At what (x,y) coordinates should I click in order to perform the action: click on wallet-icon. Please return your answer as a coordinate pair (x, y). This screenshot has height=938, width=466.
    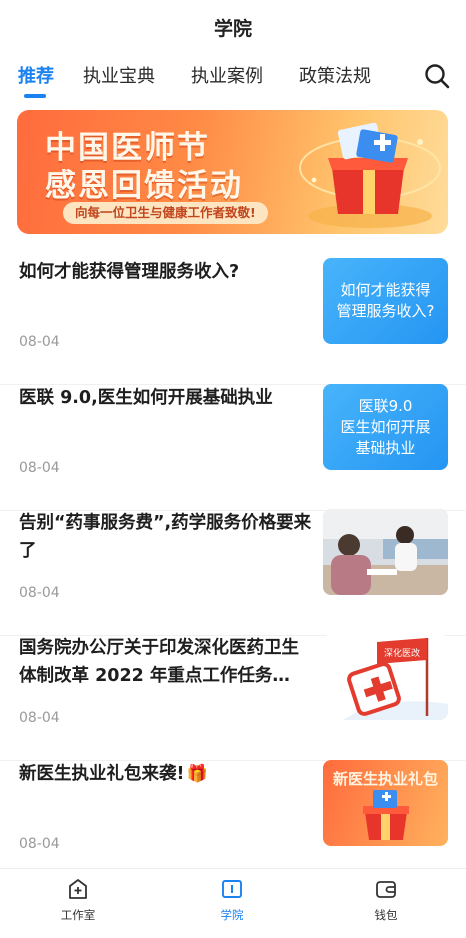
    Looking at the image, I should click on (386, 889).